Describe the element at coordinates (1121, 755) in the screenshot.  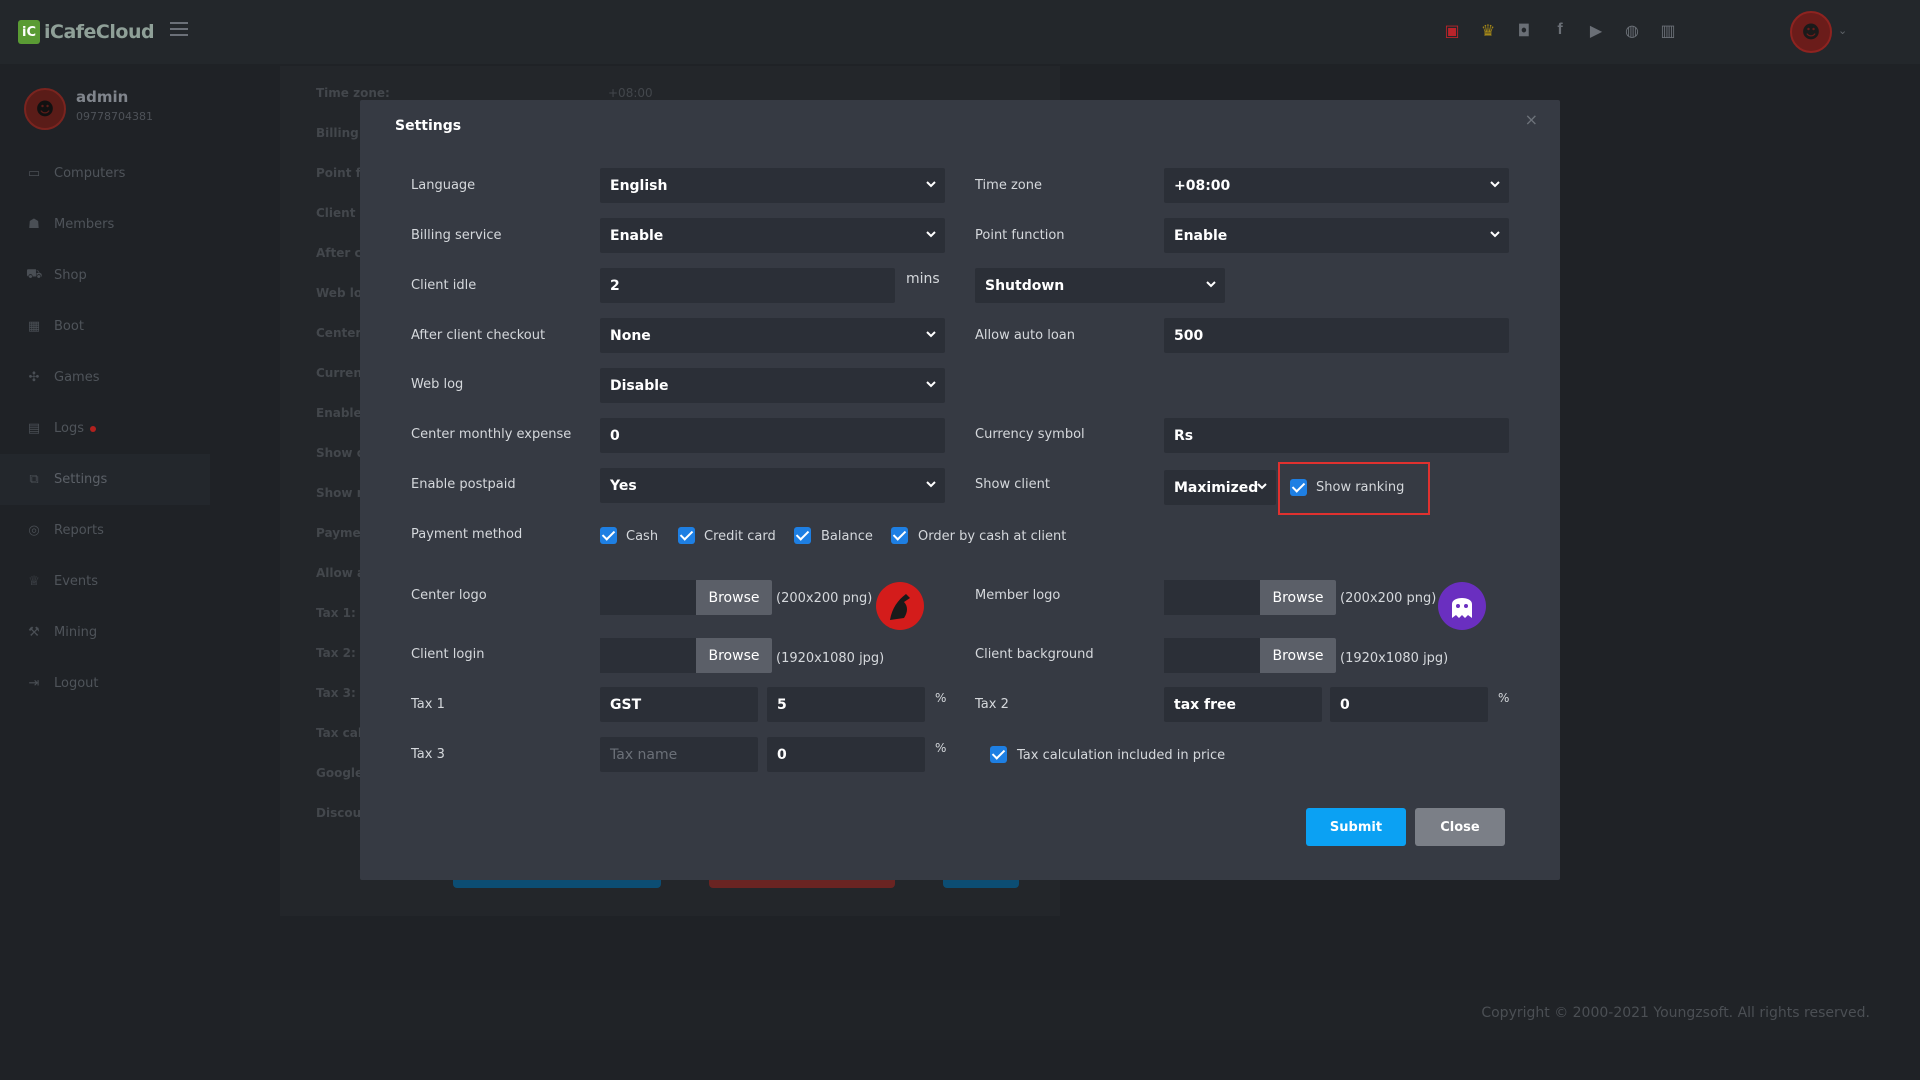
I see `tax-included-label: Tax calculation included in price` at that location.